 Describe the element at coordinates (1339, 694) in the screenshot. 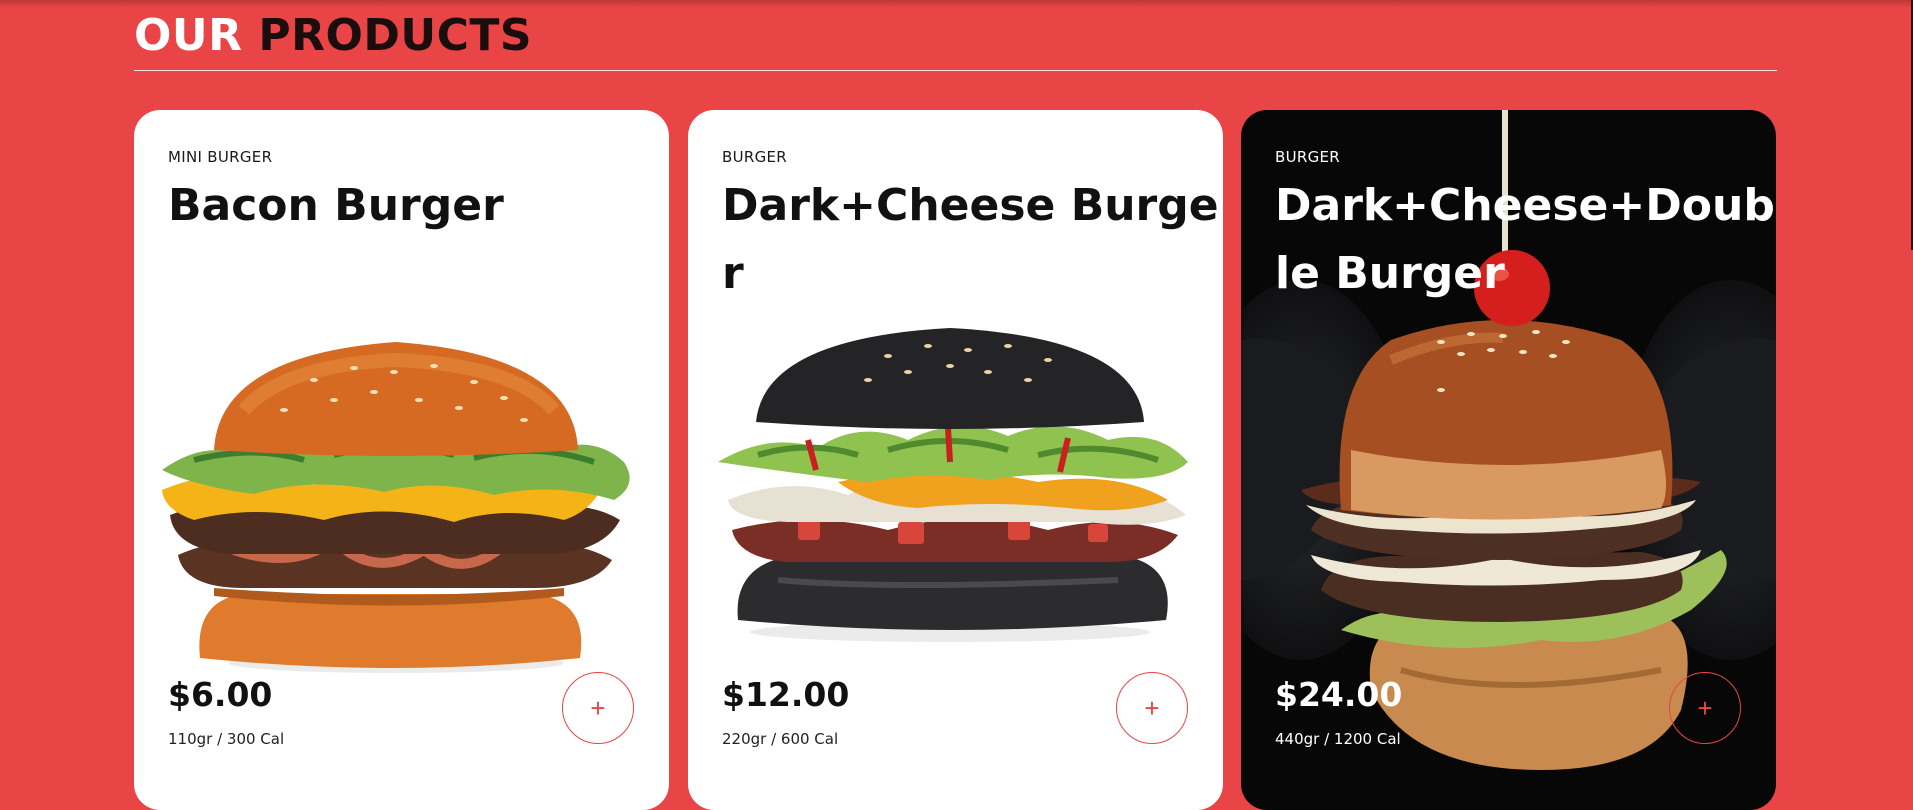

I see `product-price: $24.00` at that location.